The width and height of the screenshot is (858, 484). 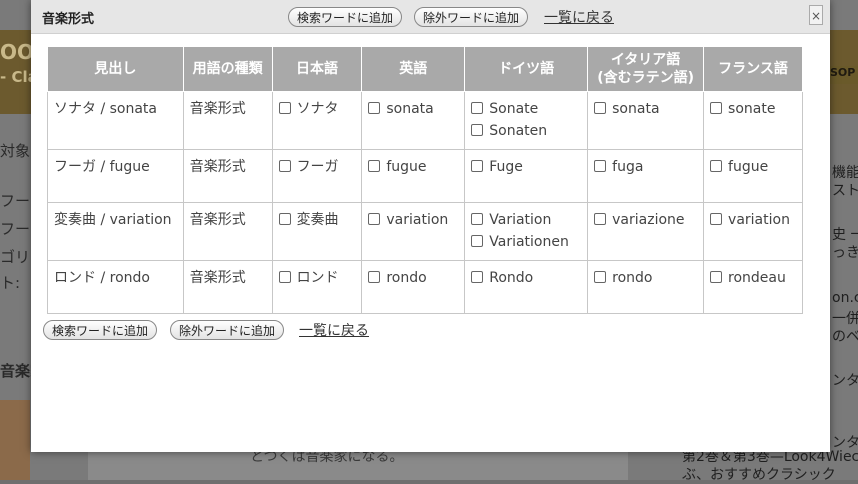 I want to click on add-to-exclude-button: 除外ワードに追加, so click(x=471, y=17).